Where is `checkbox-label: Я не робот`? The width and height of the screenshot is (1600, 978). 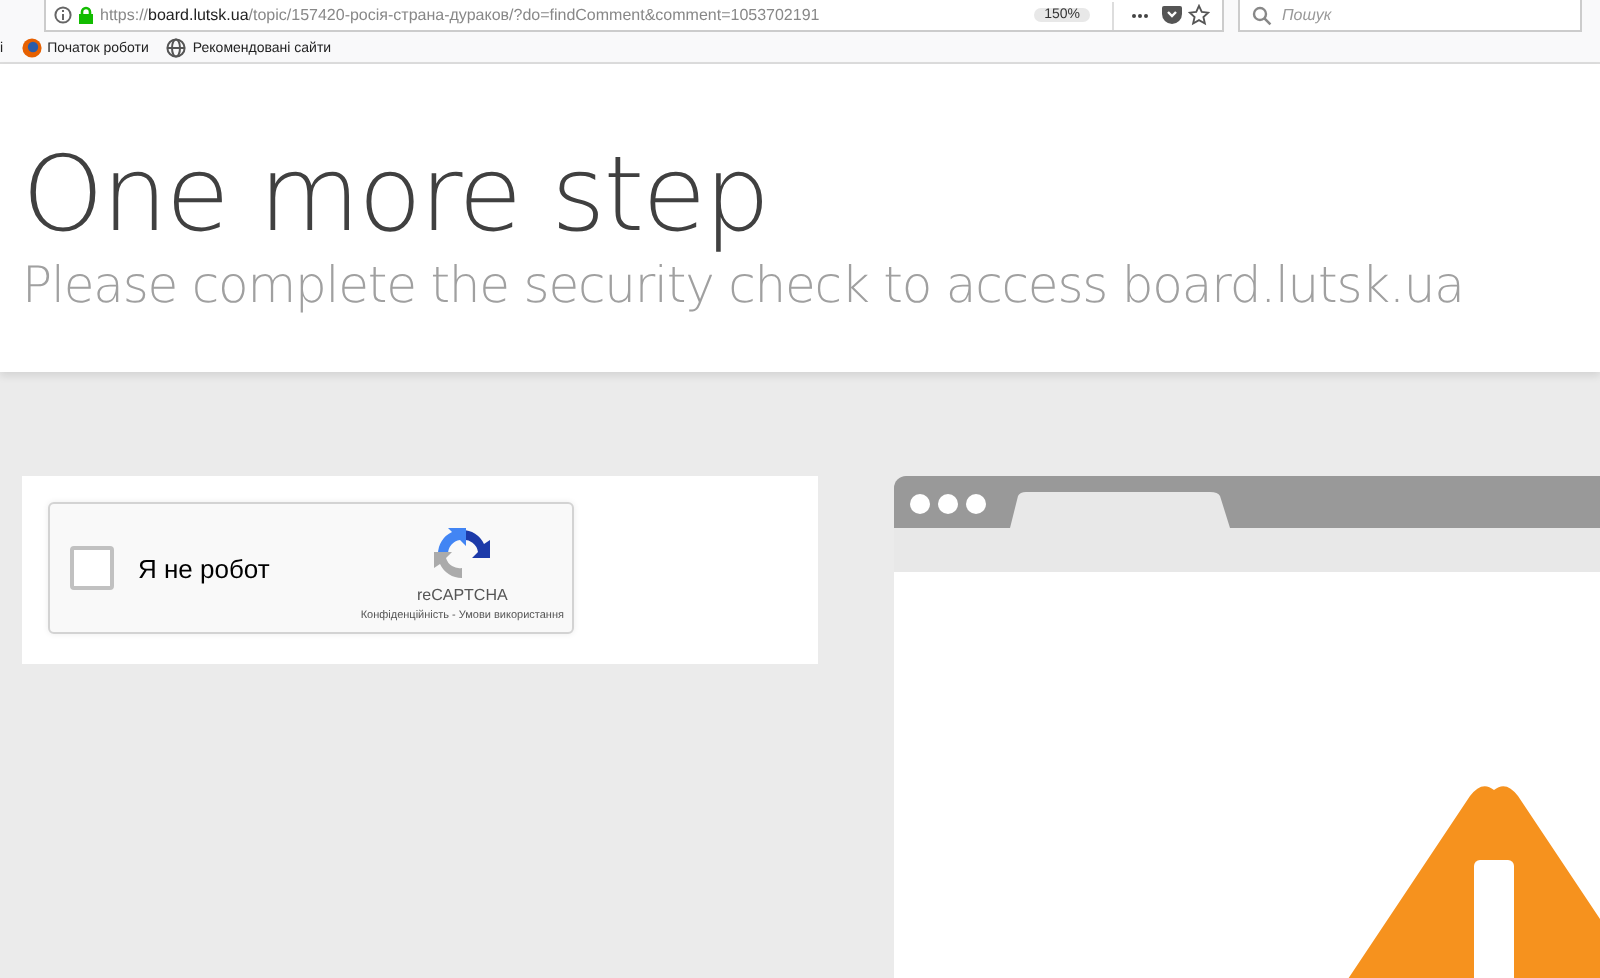 checkbox-label: Я не робот is located at coordinates (205, 568).